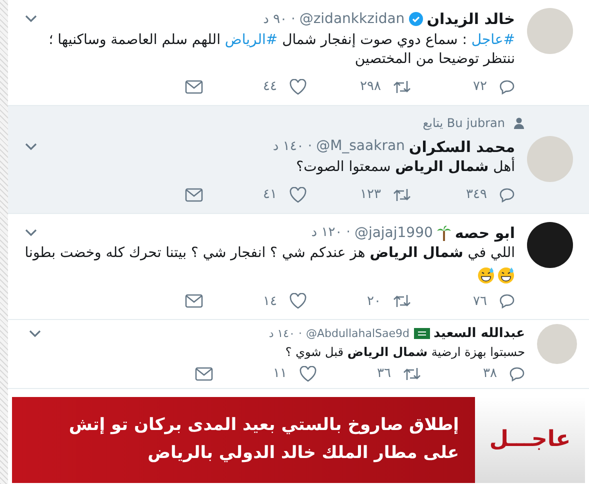  I want to click on verified-badge-icon, so click(415, 19).